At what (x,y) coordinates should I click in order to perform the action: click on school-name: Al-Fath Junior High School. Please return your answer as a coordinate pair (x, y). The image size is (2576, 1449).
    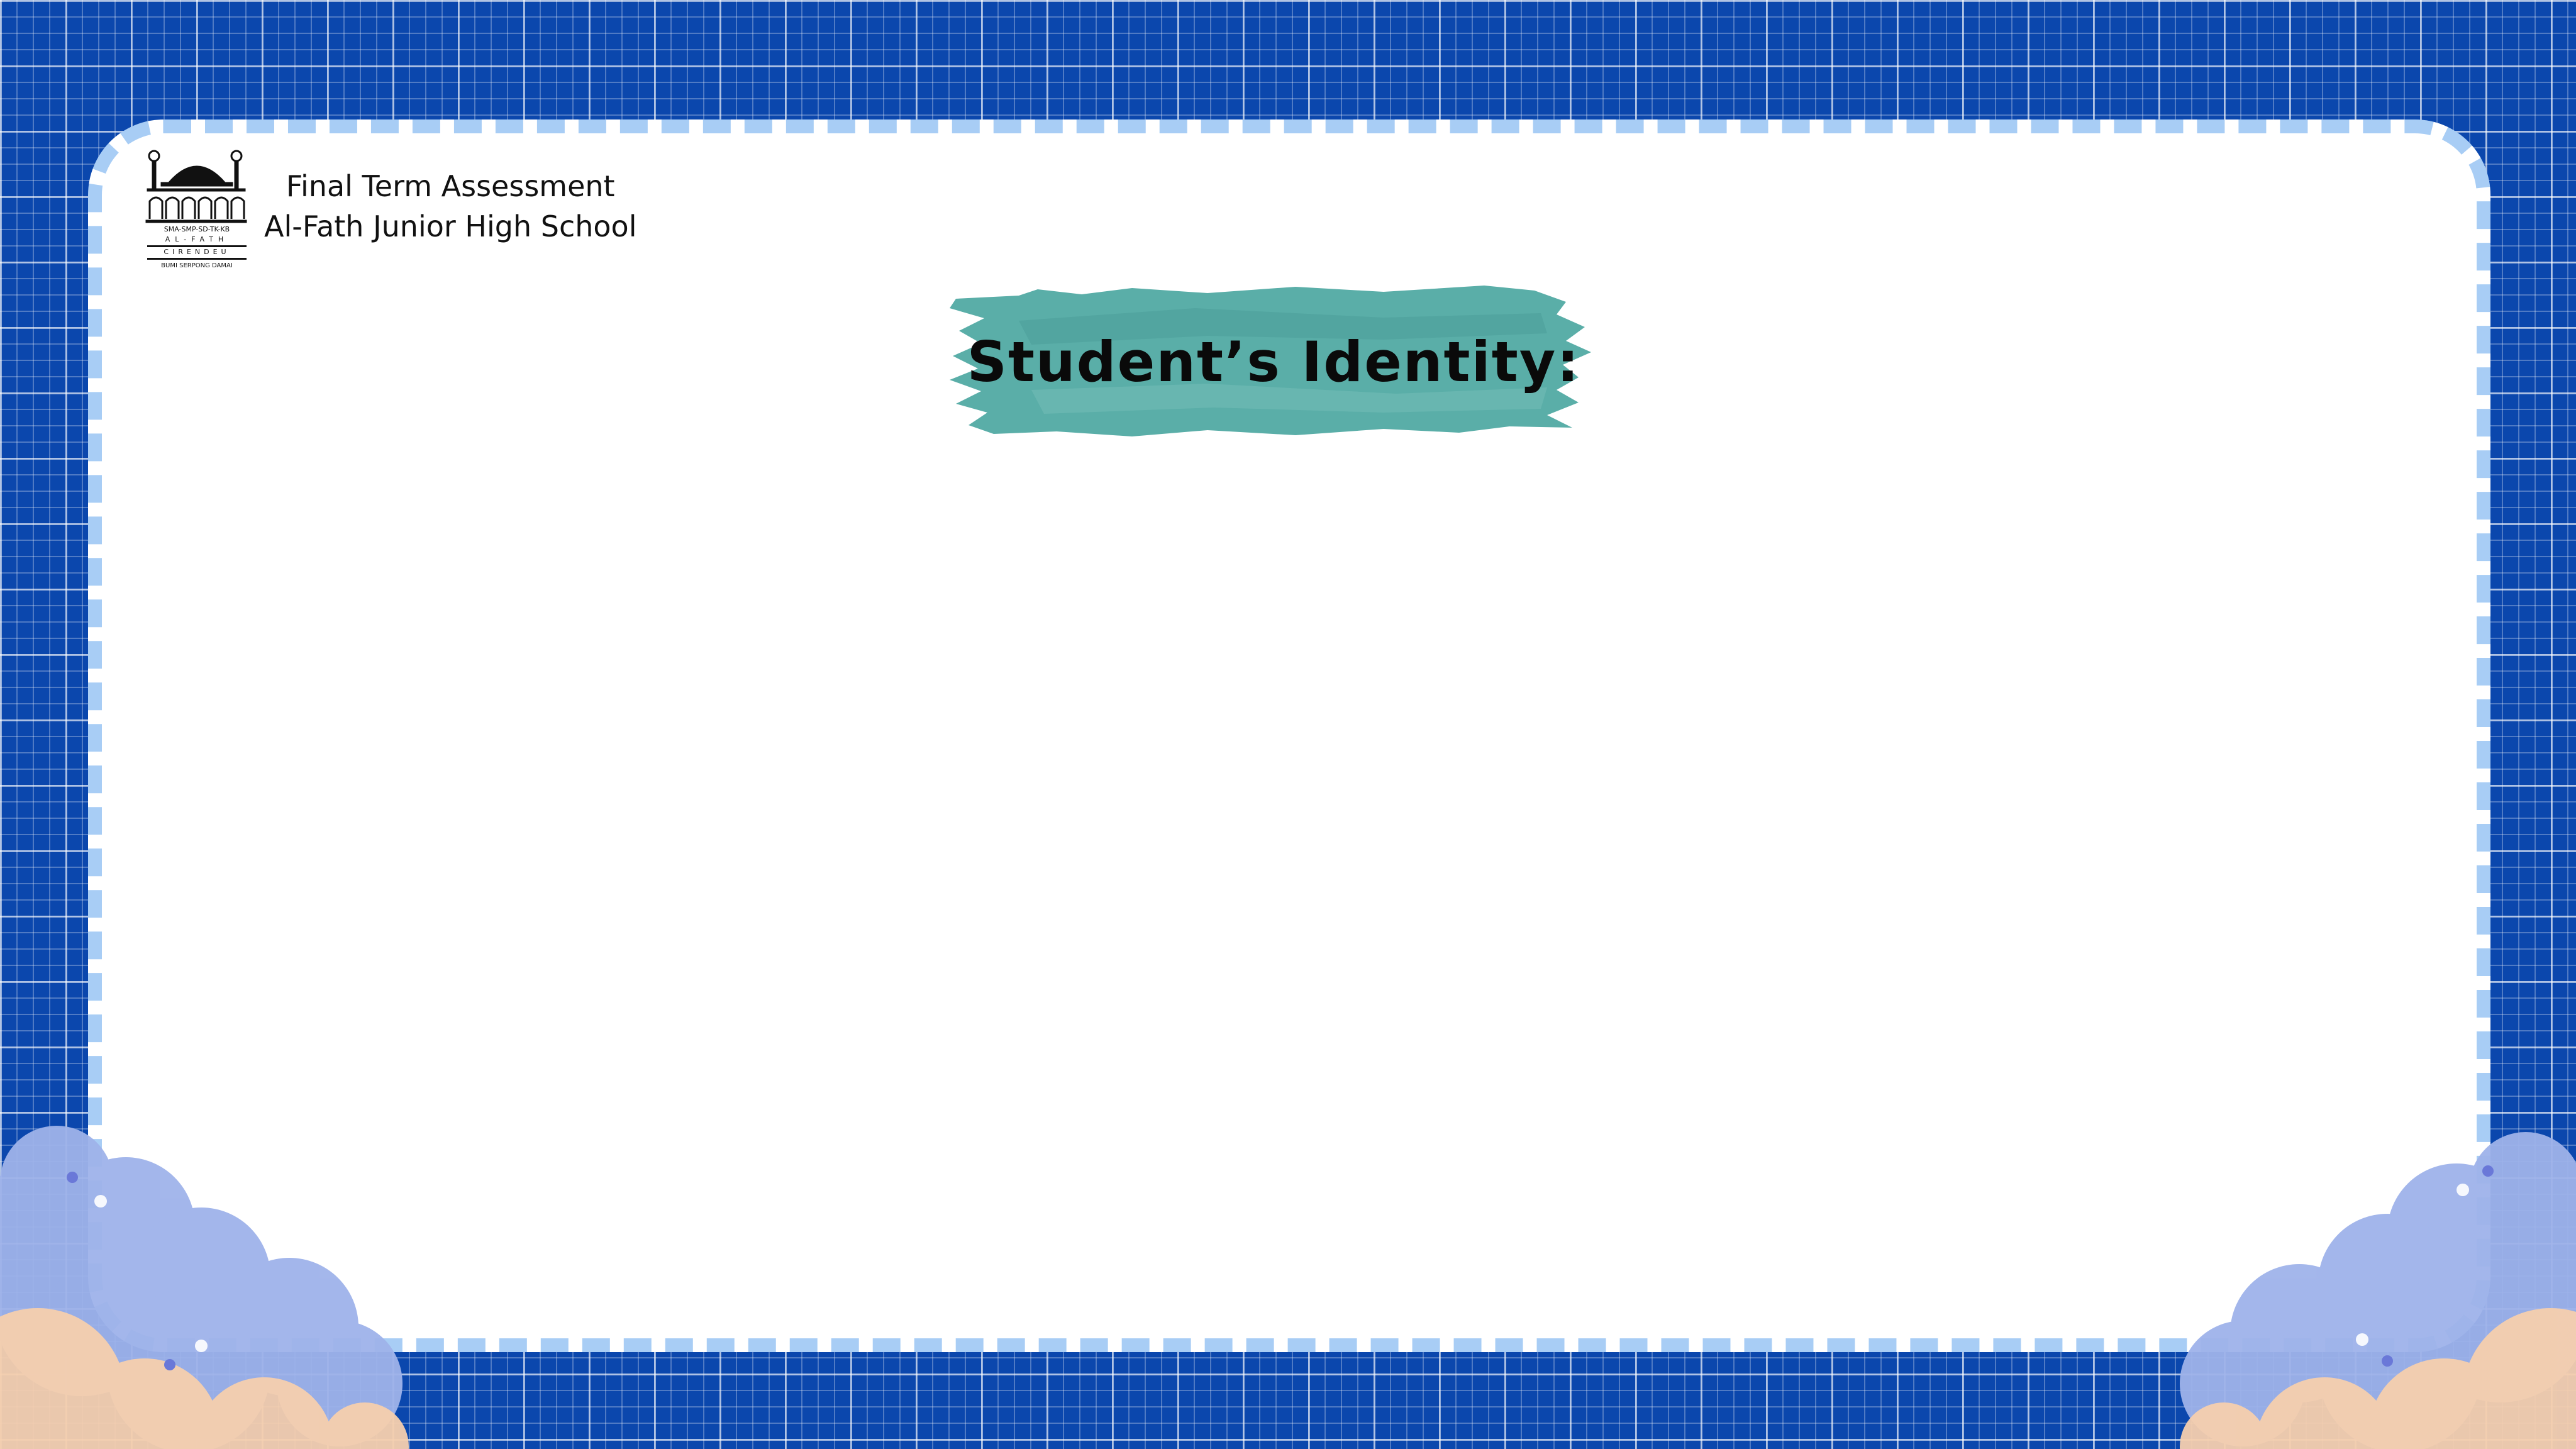
    Looking at the image, I should click on (450, 226).